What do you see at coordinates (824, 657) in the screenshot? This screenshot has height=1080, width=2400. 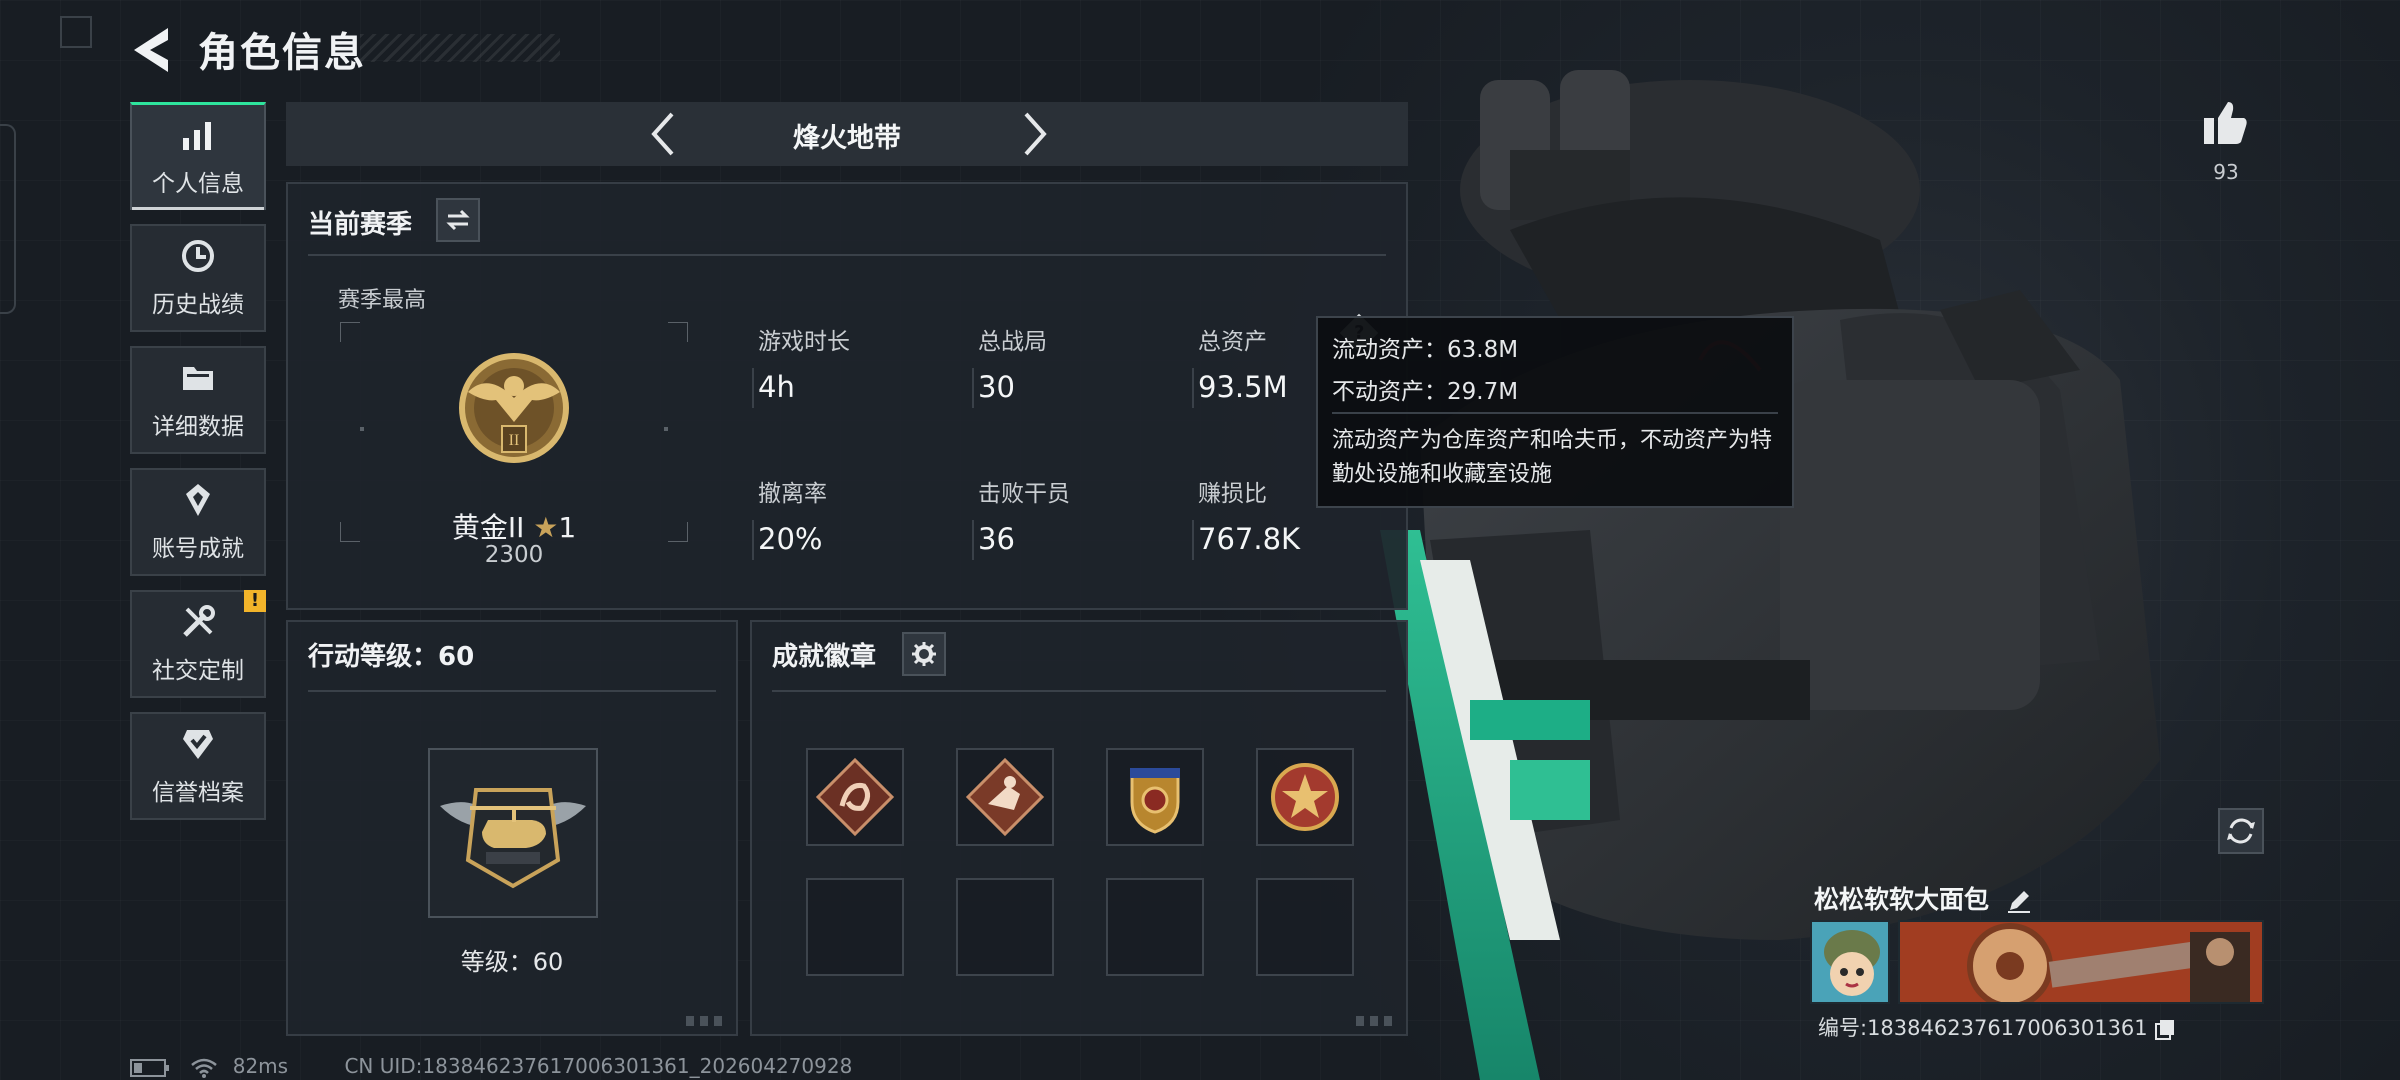 I see `badges-heading: 成就徽章` at bounding box center [824, 657].